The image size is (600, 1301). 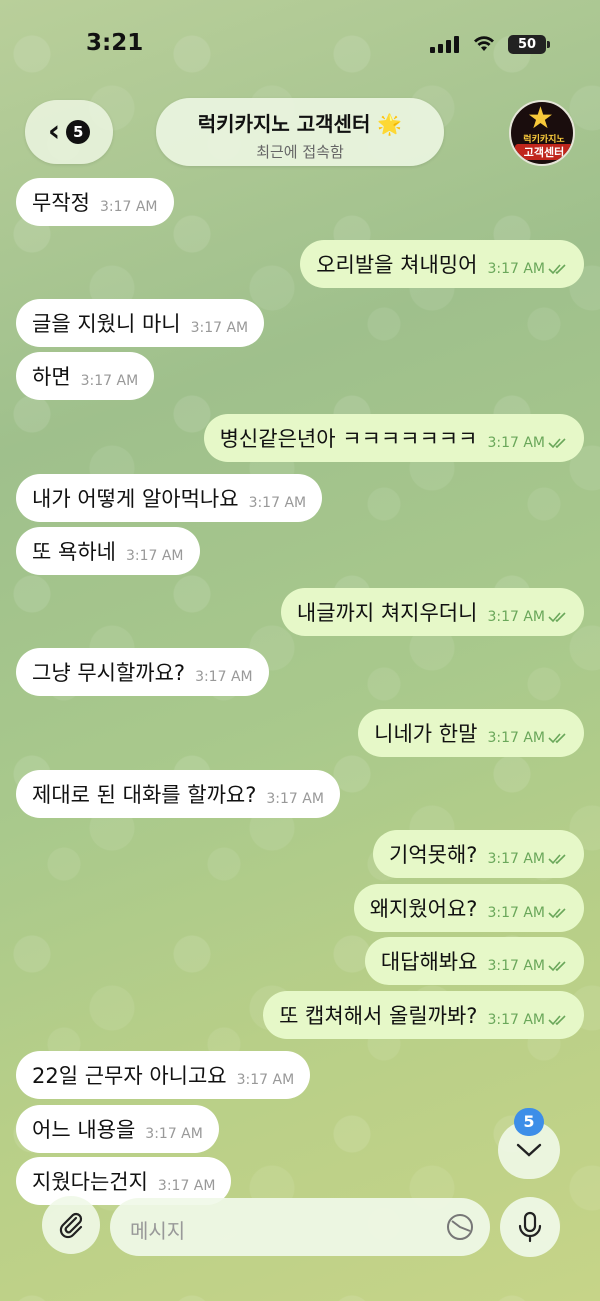 I want to click on message-text: 병신같은년아 ㅋㅋㅋㅋㅋㅋㅋ, so click(x=348, y=439).